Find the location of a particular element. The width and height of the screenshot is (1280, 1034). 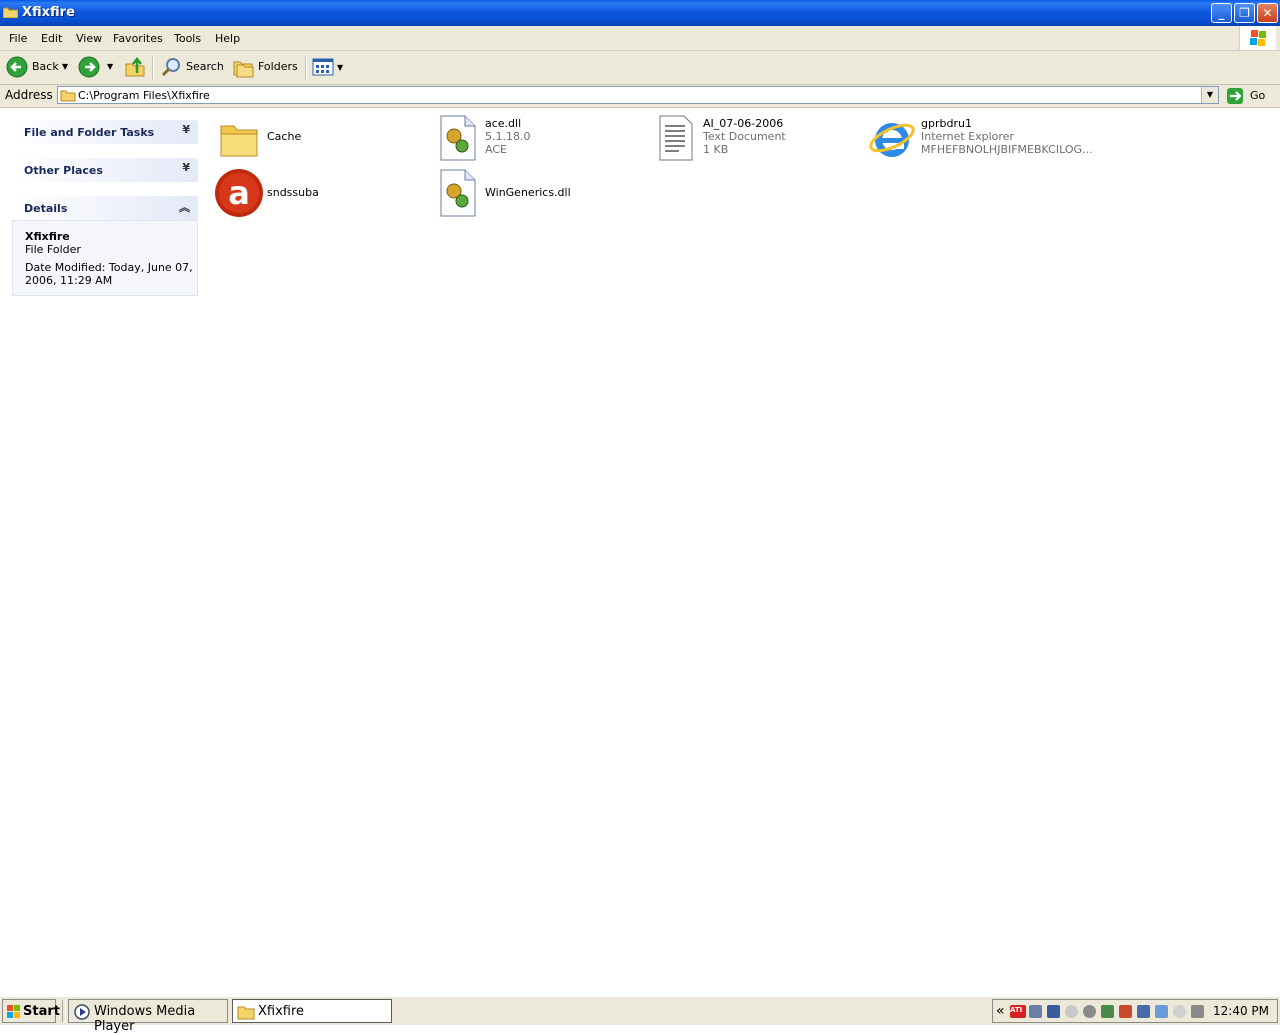

search-button: Search is located at coordinates (191, 67).